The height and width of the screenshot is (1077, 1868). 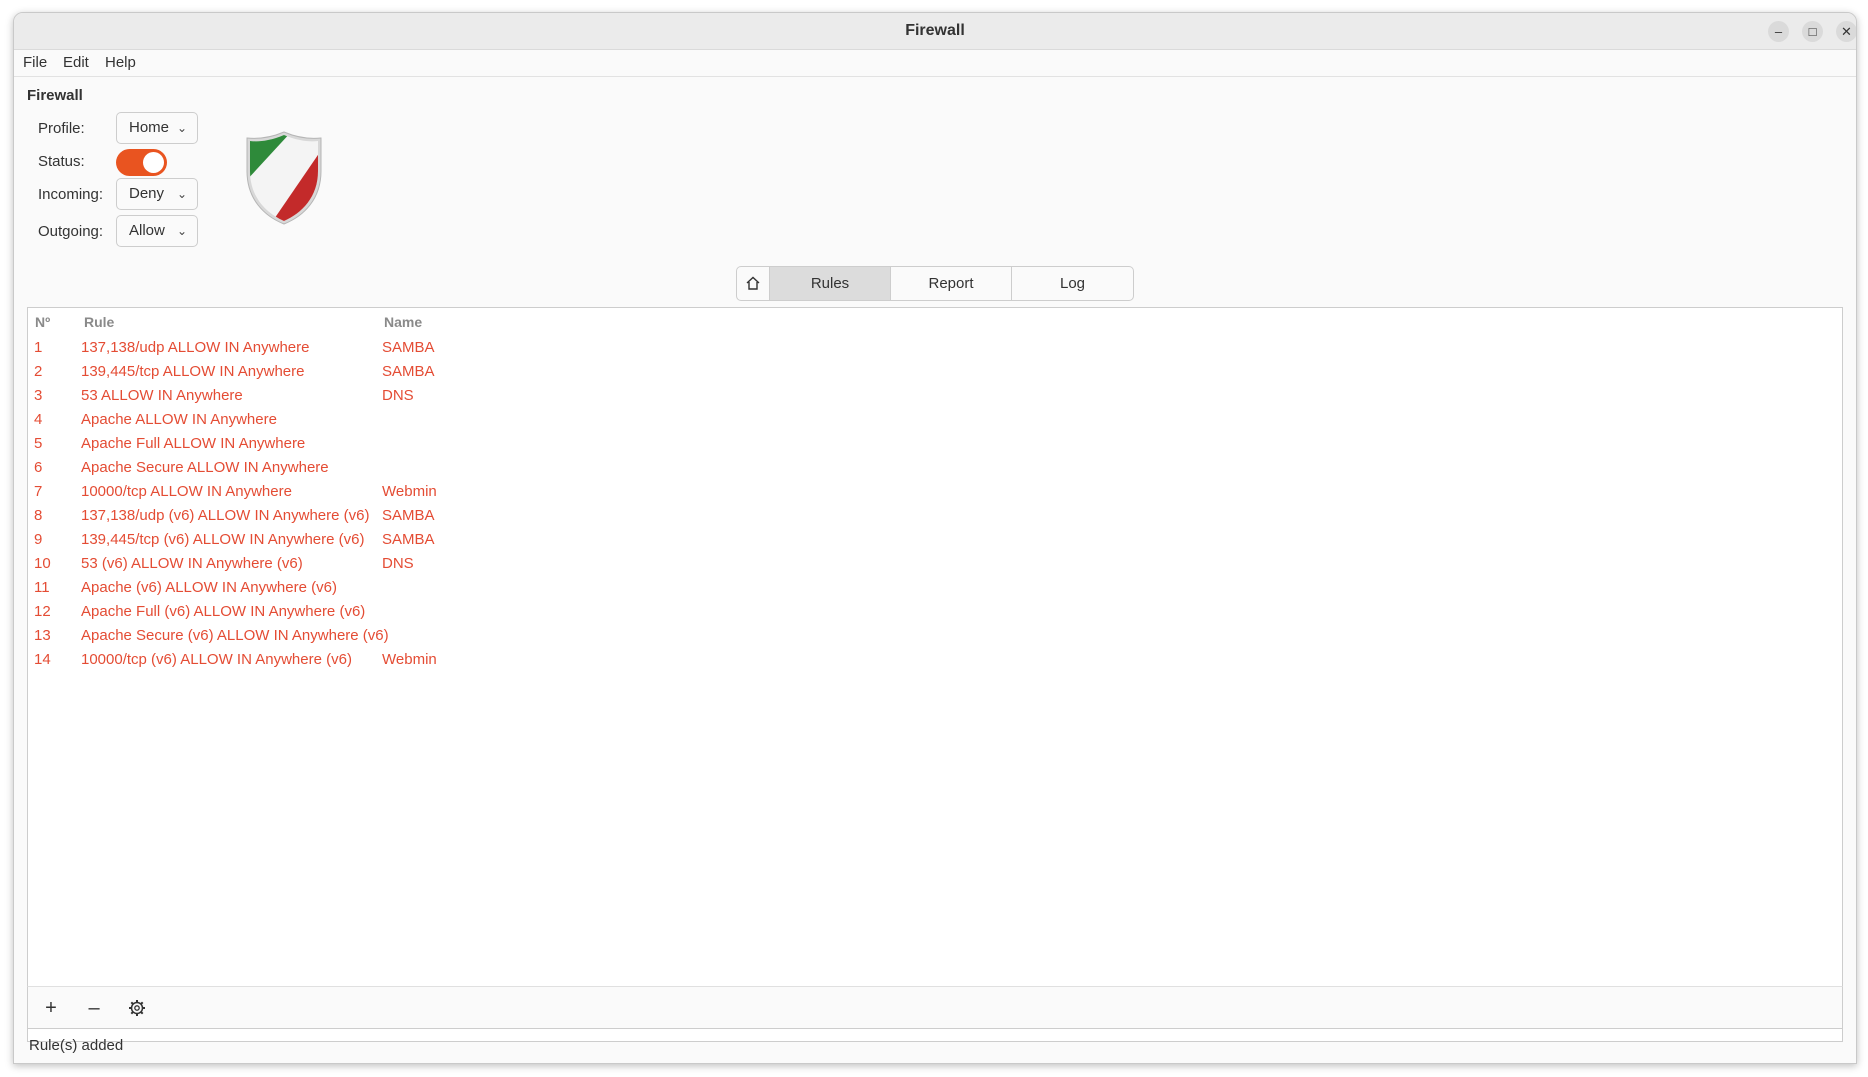 I want to click on rule-number: 10, so click(x=42, y=563).